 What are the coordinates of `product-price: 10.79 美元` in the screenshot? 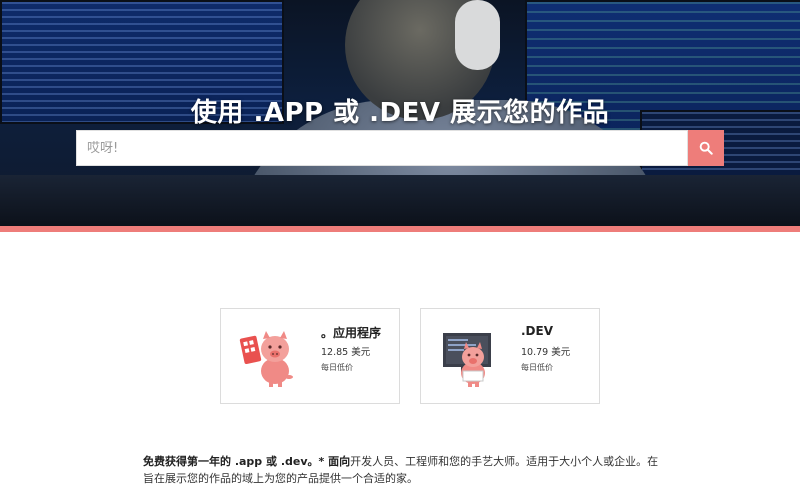 It's located at (546, 352).